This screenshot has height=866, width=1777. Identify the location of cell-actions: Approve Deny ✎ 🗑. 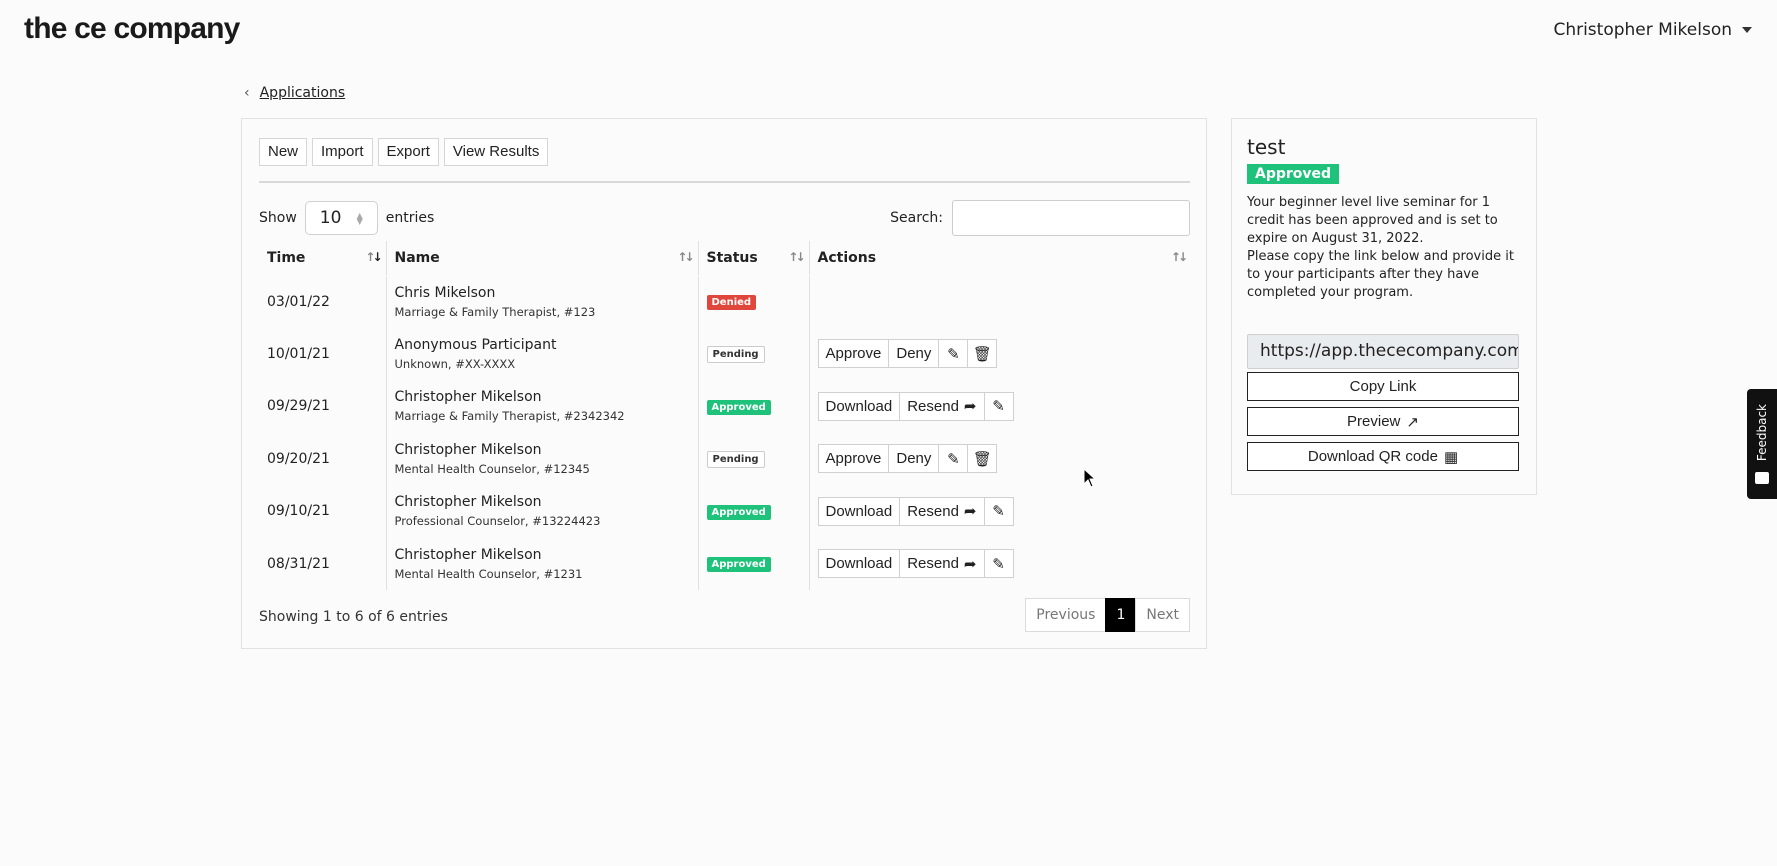
(999, 353).